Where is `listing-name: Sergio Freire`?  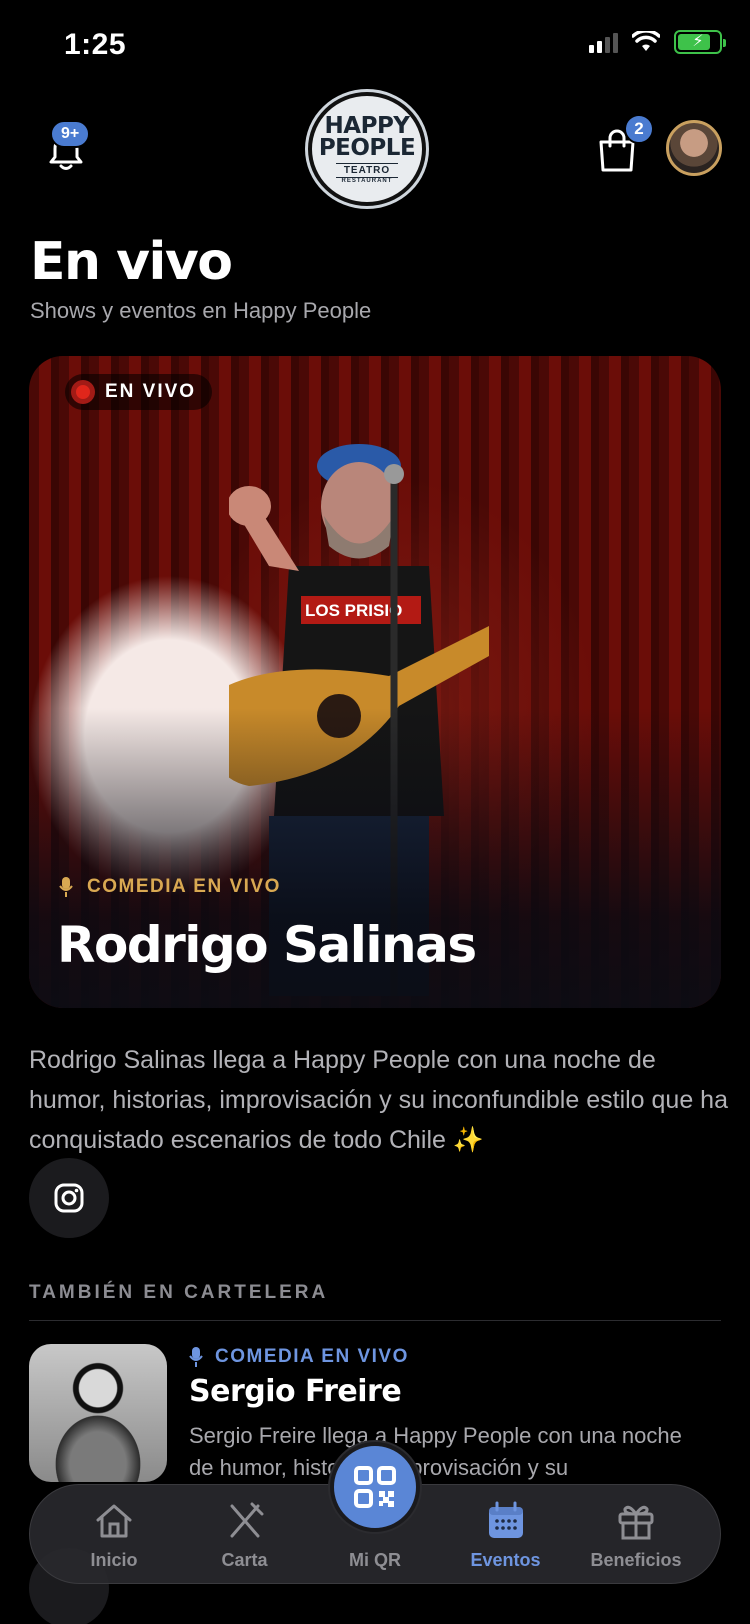
listing-name: Sergio Freire is located at coordinates (295, 1391).